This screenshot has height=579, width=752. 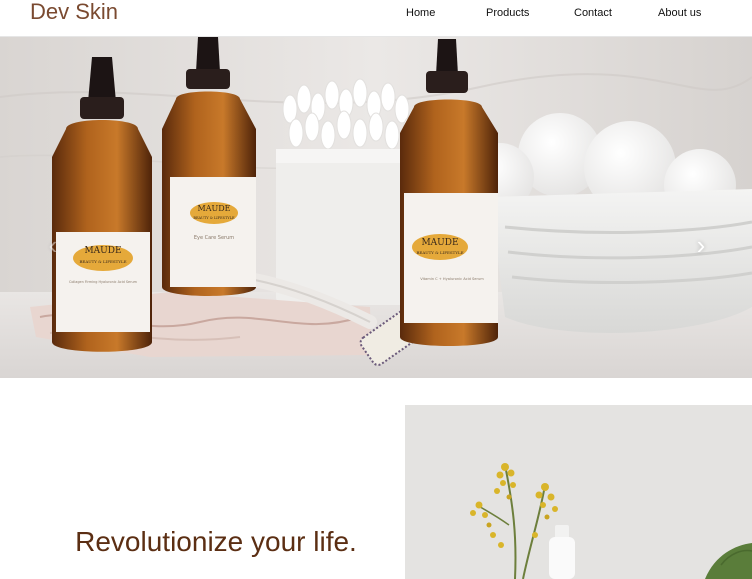 What do you see at coordinates (214, 218) in the screenshot?
I see `bottle-2-line: BEAUTY & LIFESTYLE` at bounding box center [214, 218].